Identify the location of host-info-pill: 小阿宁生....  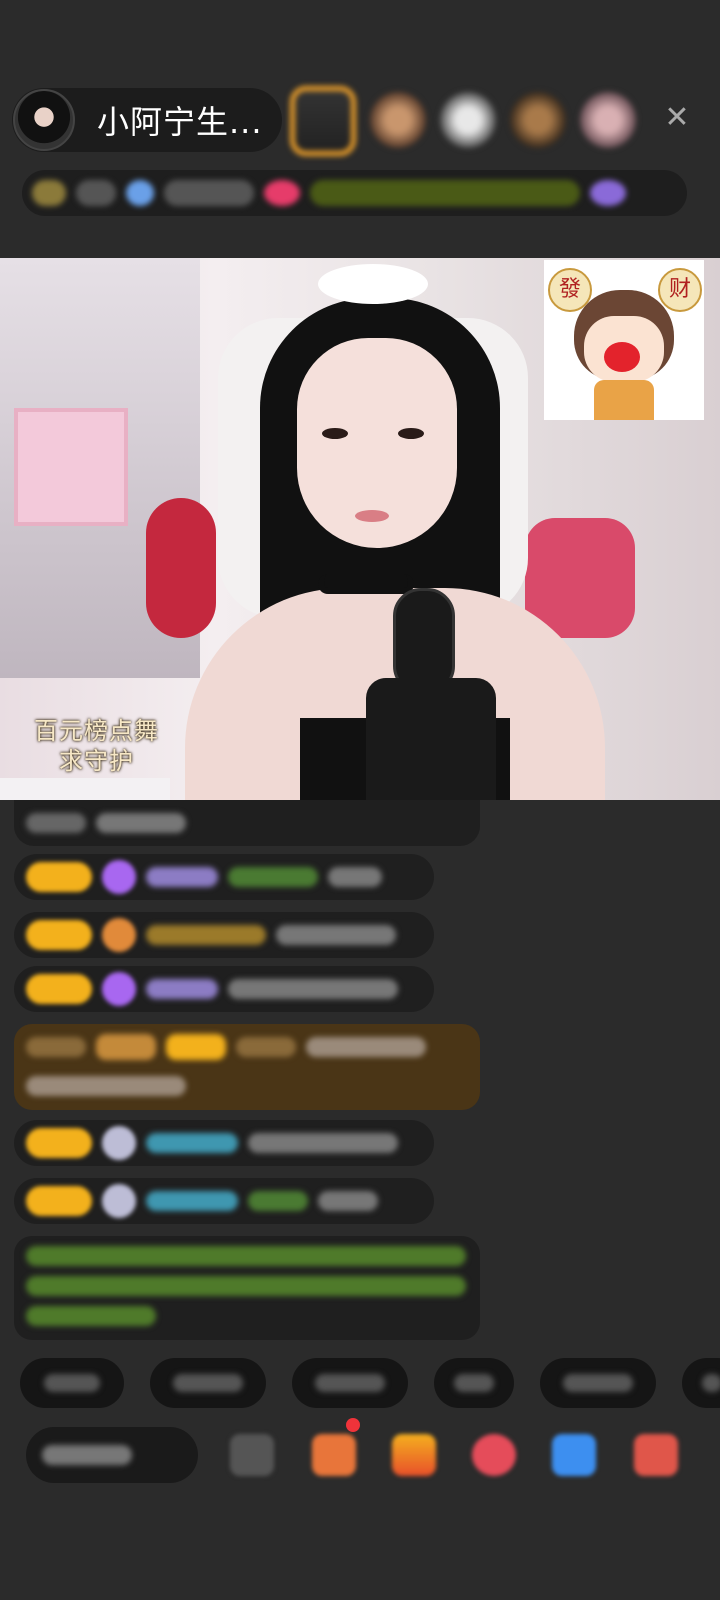
(147, 120).